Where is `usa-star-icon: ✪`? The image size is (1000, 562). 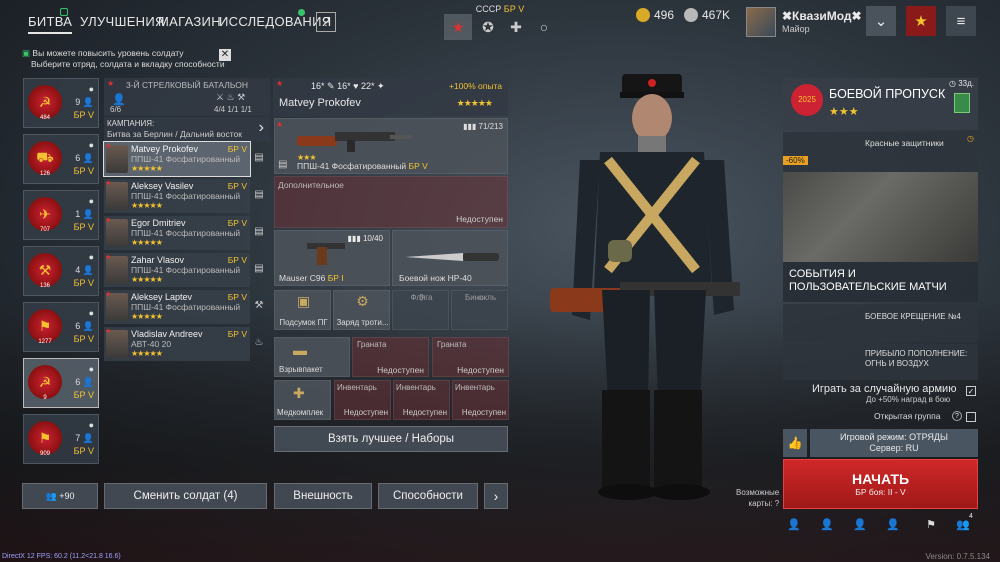 usa-star-icon: ✪ is located at coordinates (488, 27).